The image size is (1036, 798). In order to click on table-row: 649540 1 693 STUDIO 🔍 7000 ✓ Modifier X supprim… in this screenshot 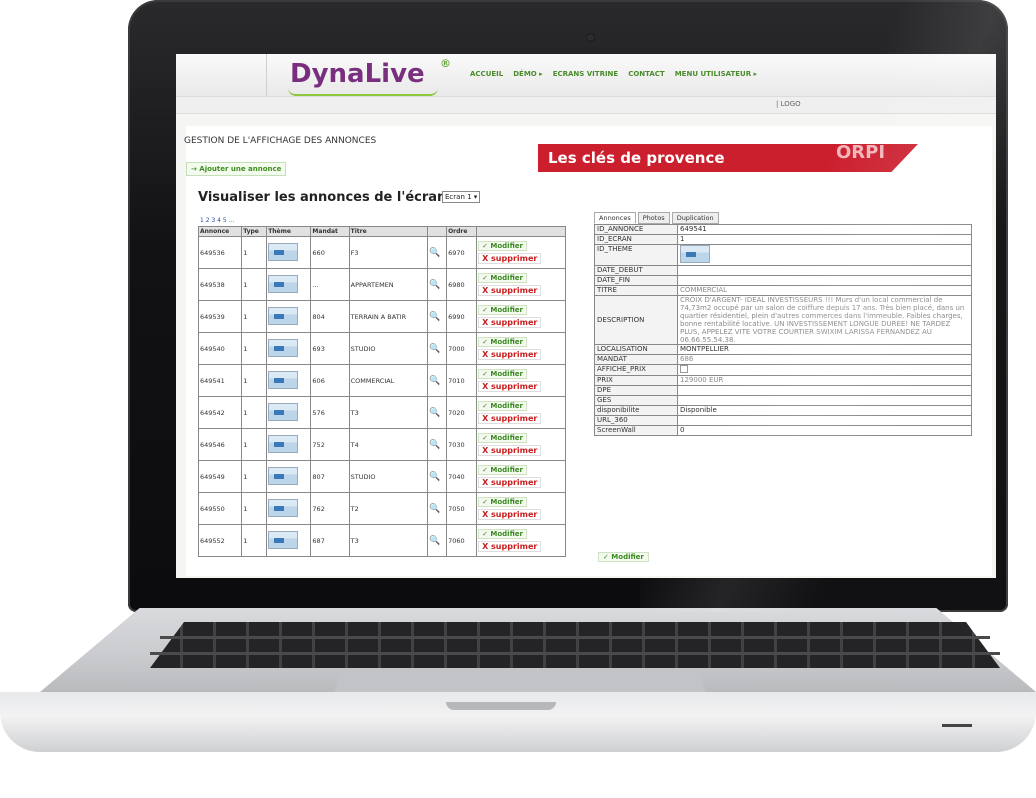, I will do `click(381, 348)`.